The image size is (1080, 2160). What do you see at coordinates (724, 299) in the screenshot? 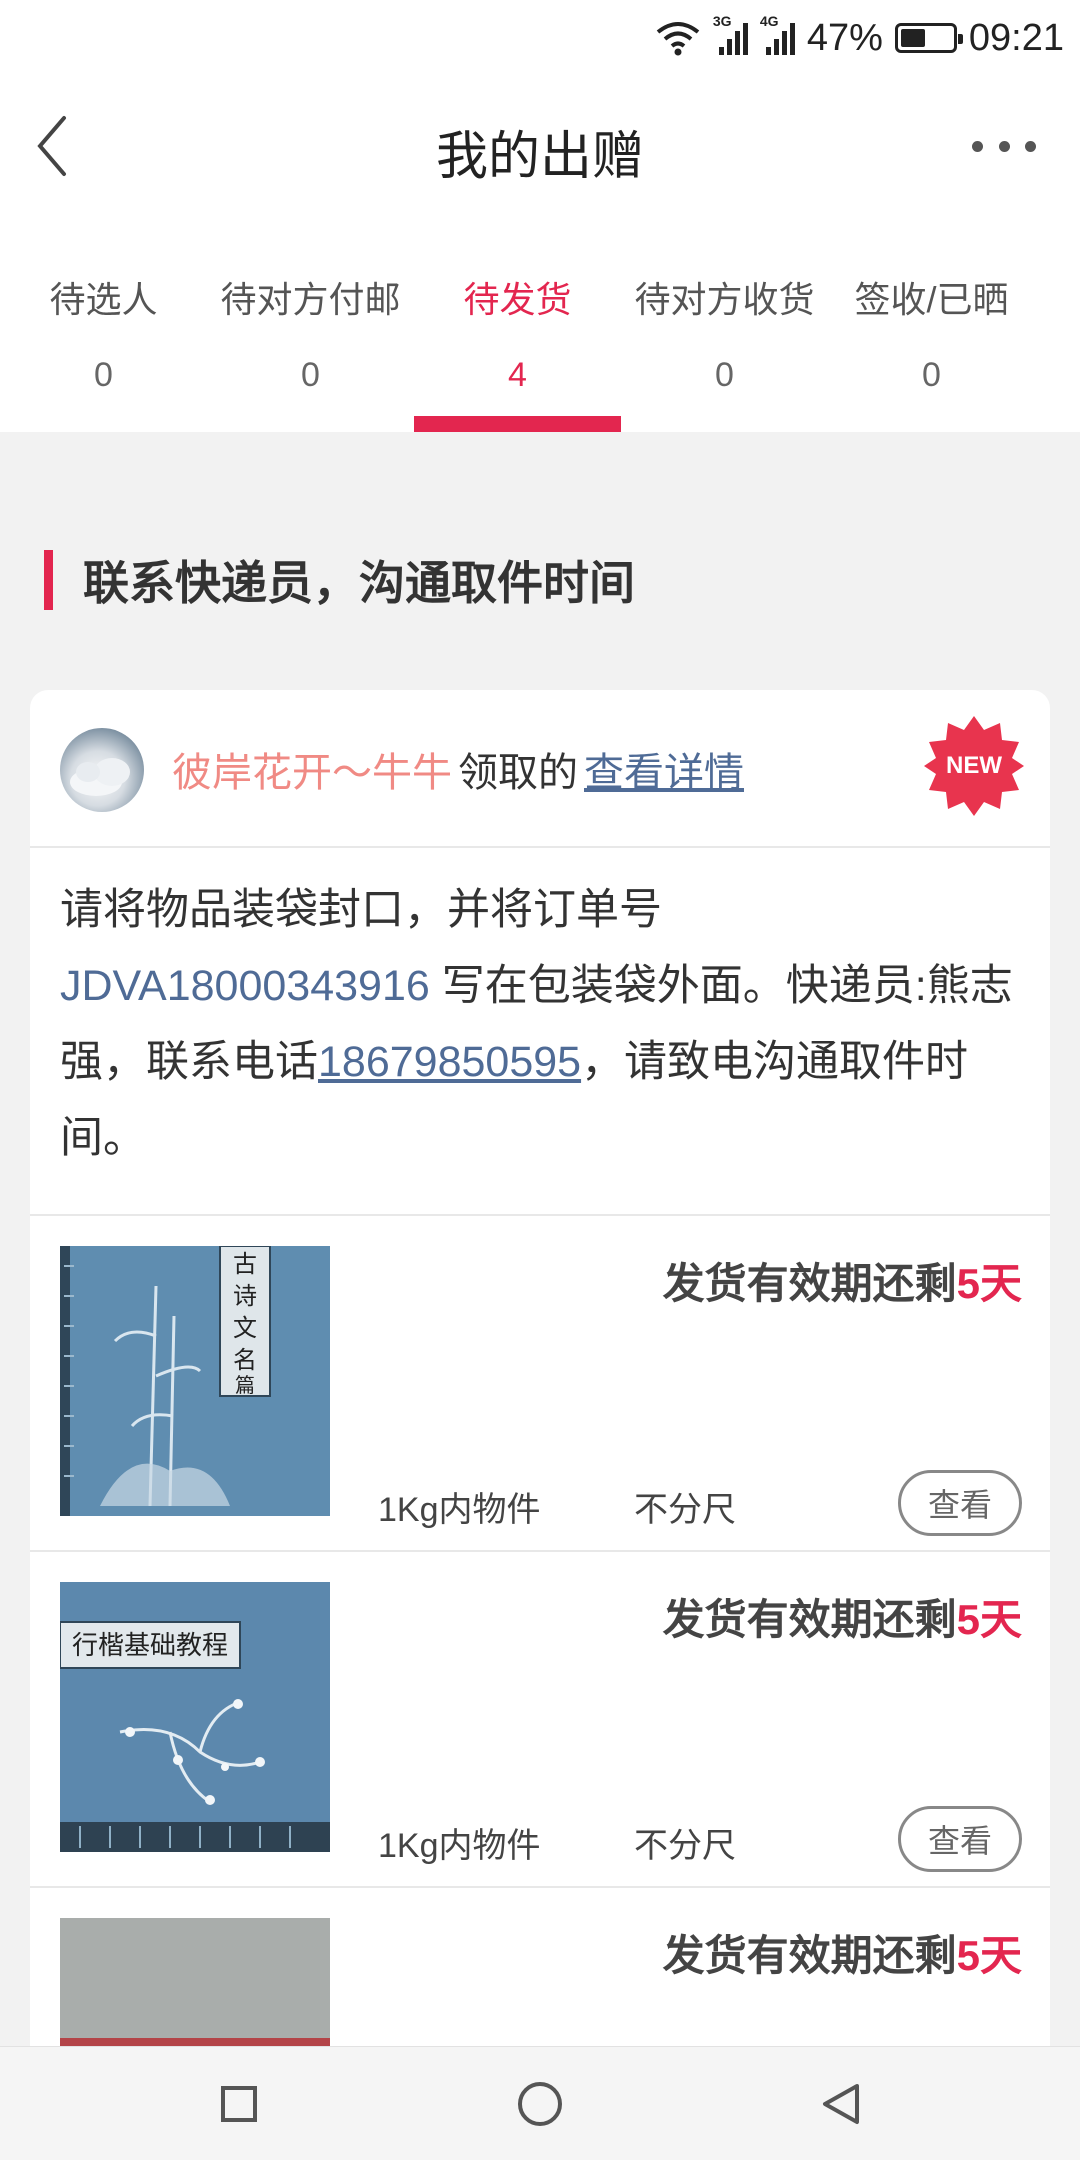
I see `tab-label: 待对方收货` at bounding box center [724, 299].